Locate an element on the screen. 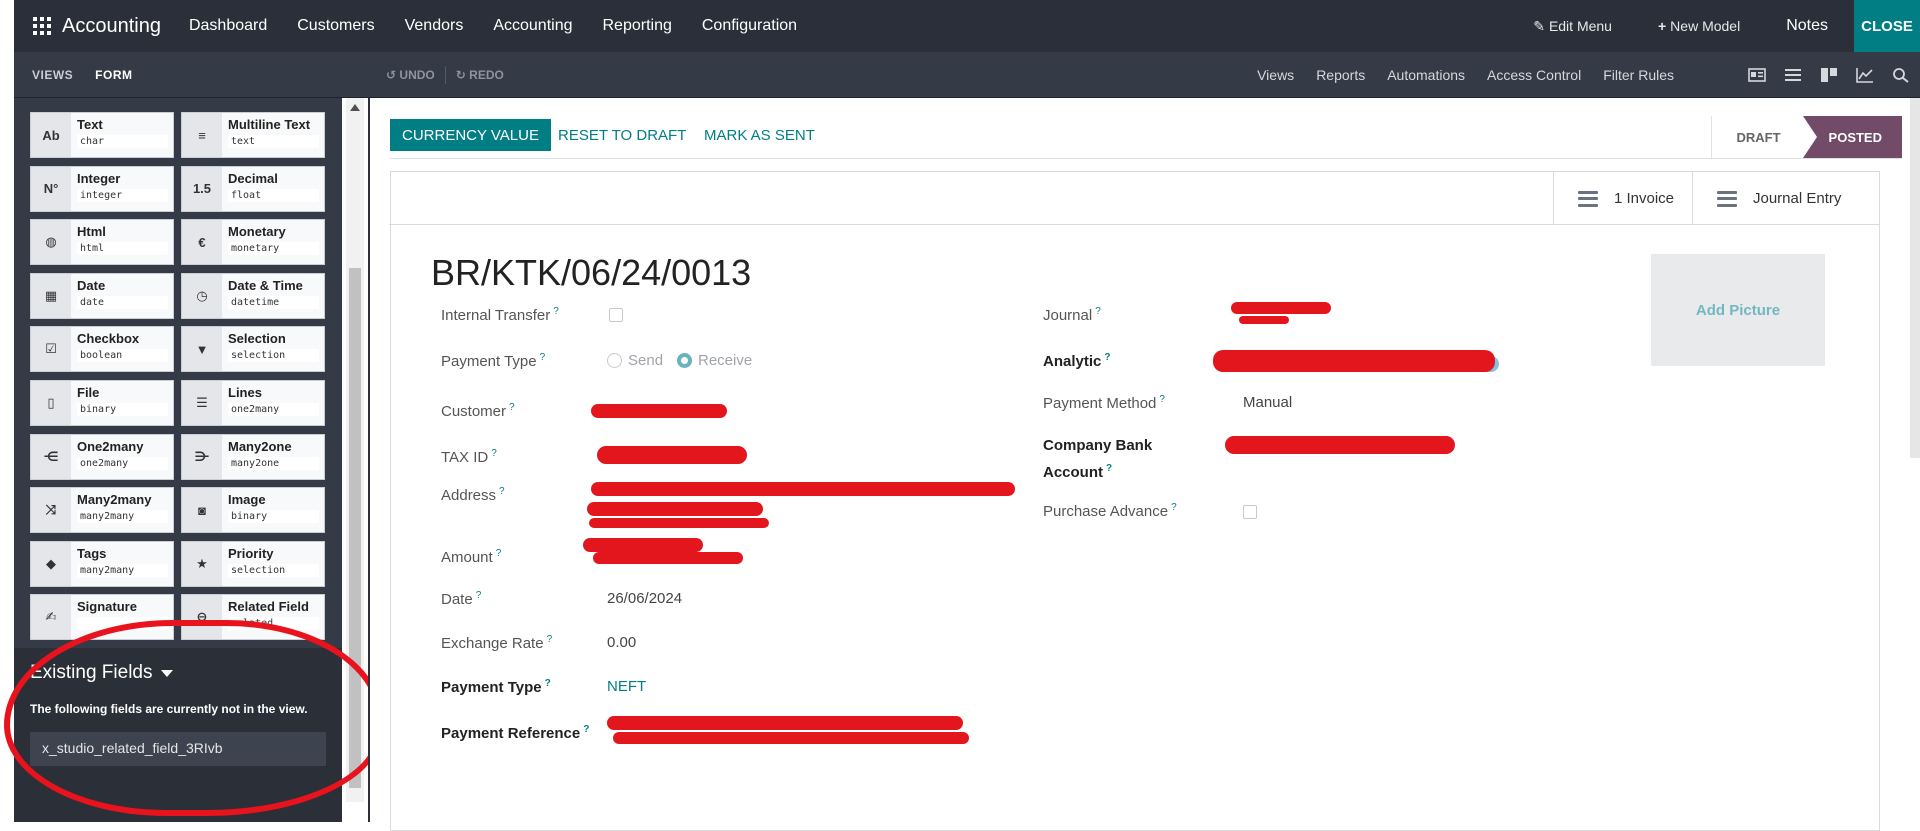 The image size is (1920, 831). new-model-button: + New Model is located at coordinates (1699, 26).